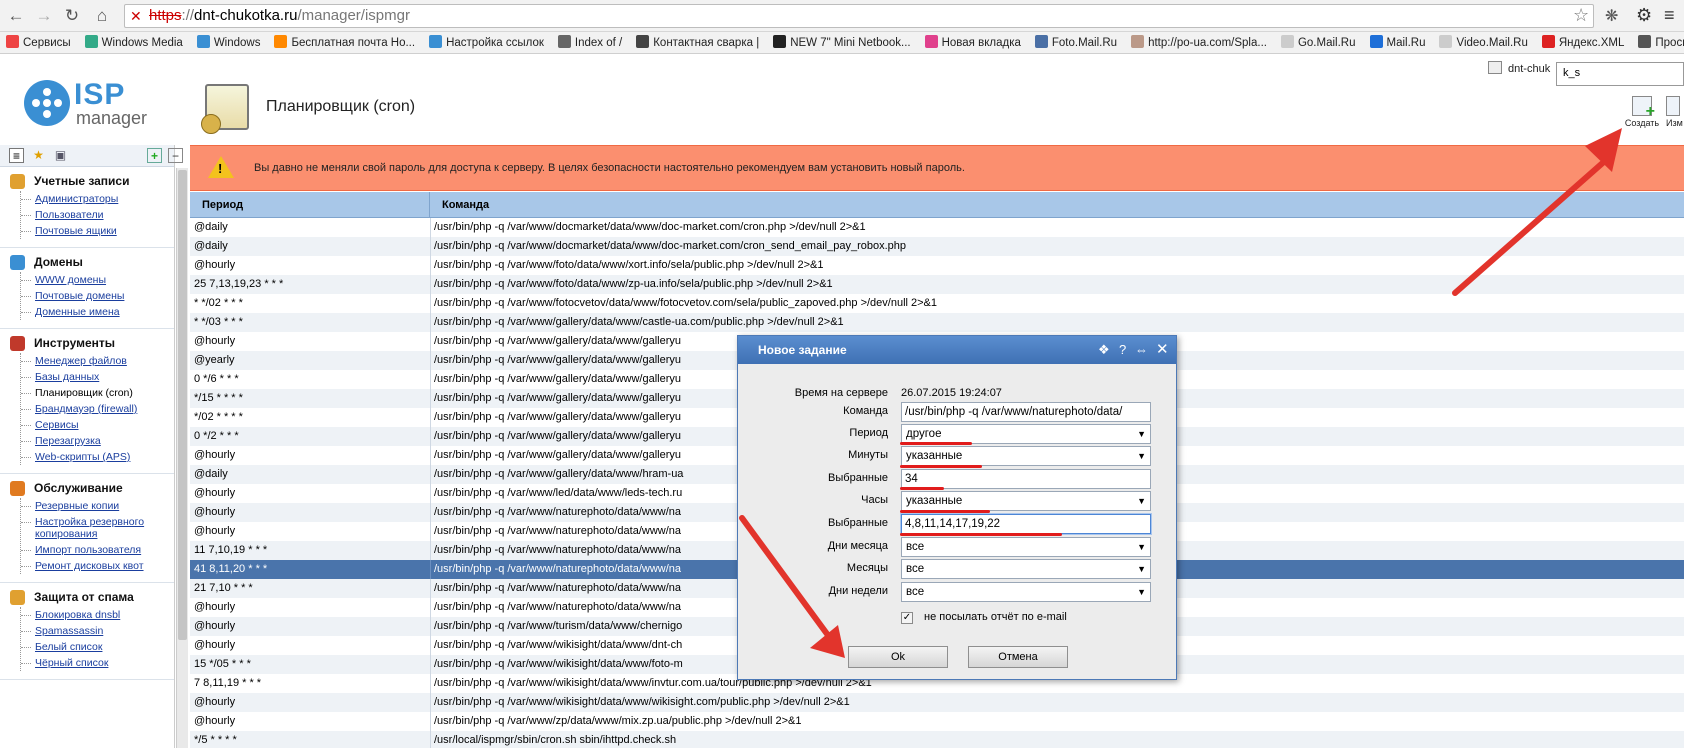 This screenshot has width=1684, height=748. Describe the element at coordinates (1611, 16) in the screenshot. I see `extension-icon: ❋` at that location.